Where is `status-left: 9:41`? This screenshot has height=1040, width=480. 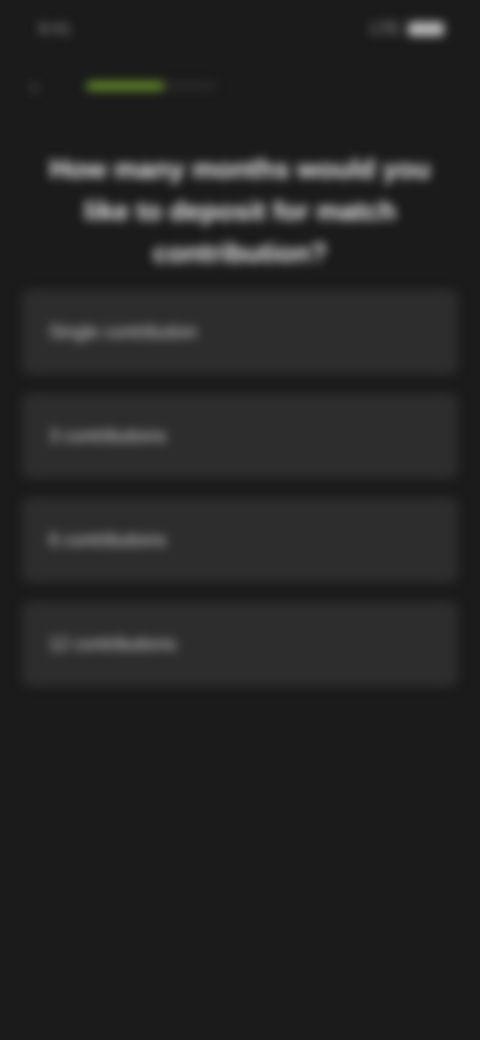 status-left: 9:41 is located at coordinates (54, 29).